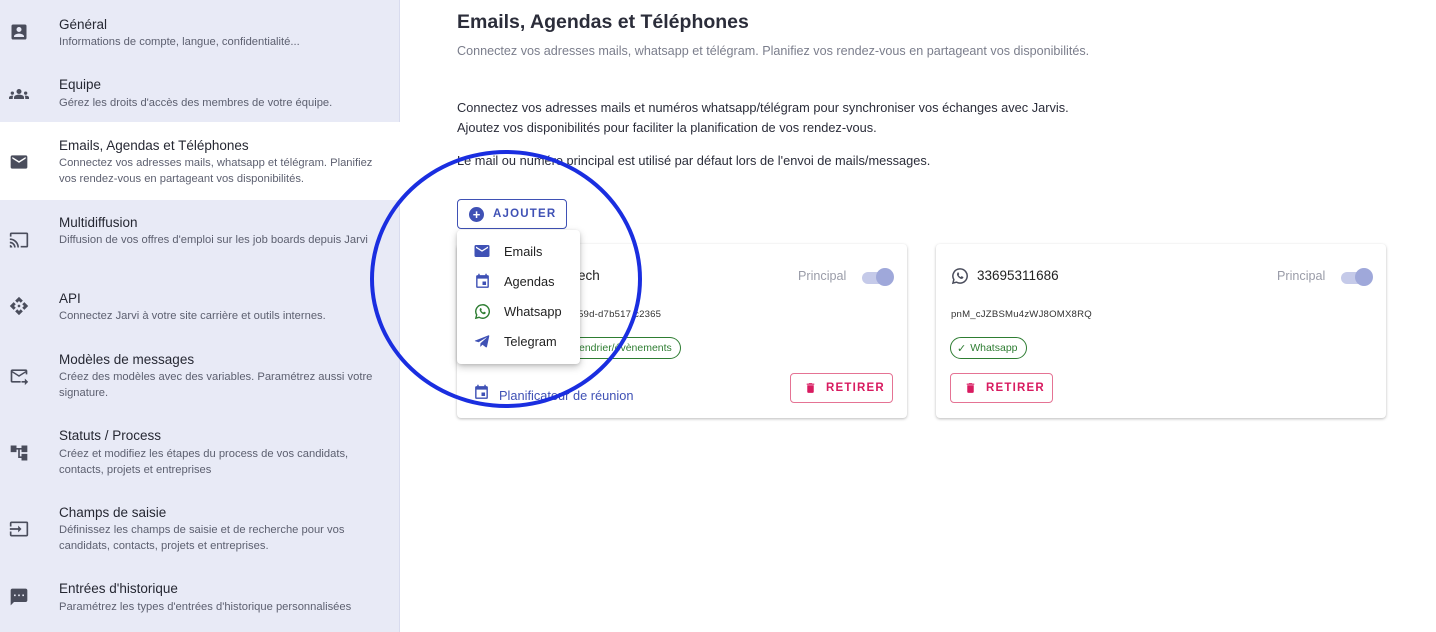 Image resolution: width=1436 pixels, height=632 pixels. Describe the element at coordinates (482, 341) in the screenshot. I see `telegram-icon` at that location.